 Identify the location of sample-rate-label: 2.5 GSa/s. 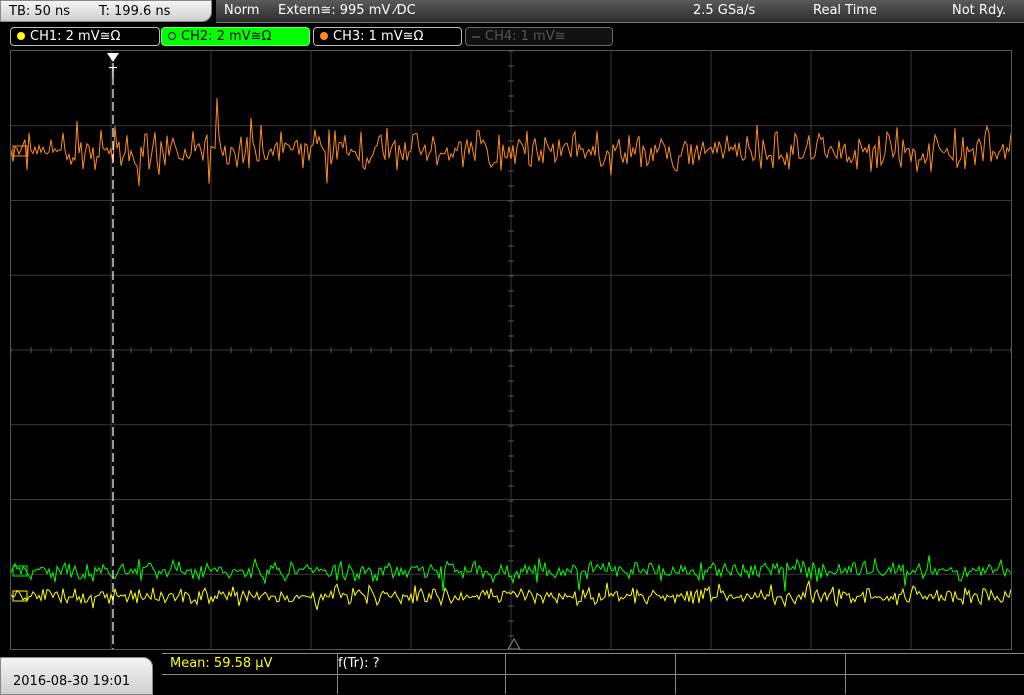
(724, 10).